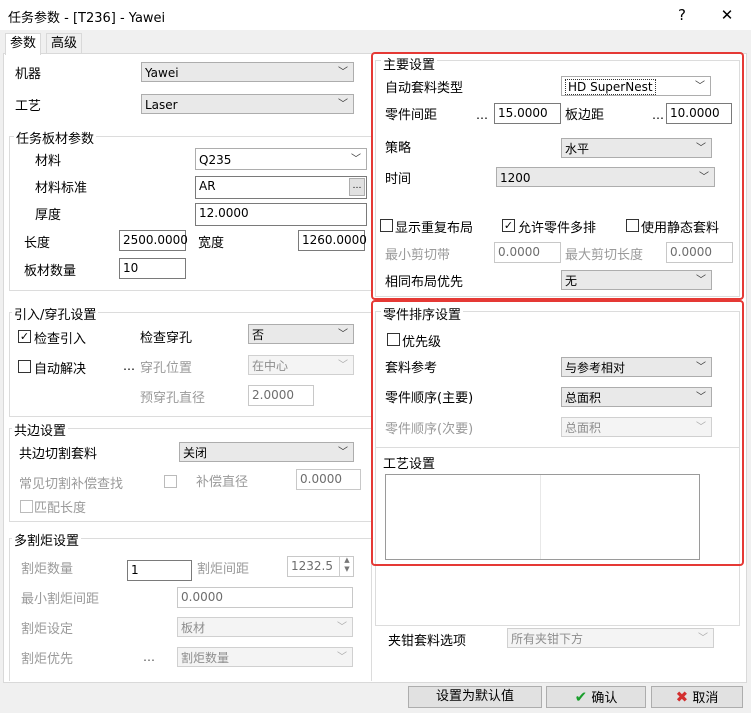 This screenshot has width=751, height=713. I want to click on prepierce-label: 预穿孔直径, so click(173, 398).